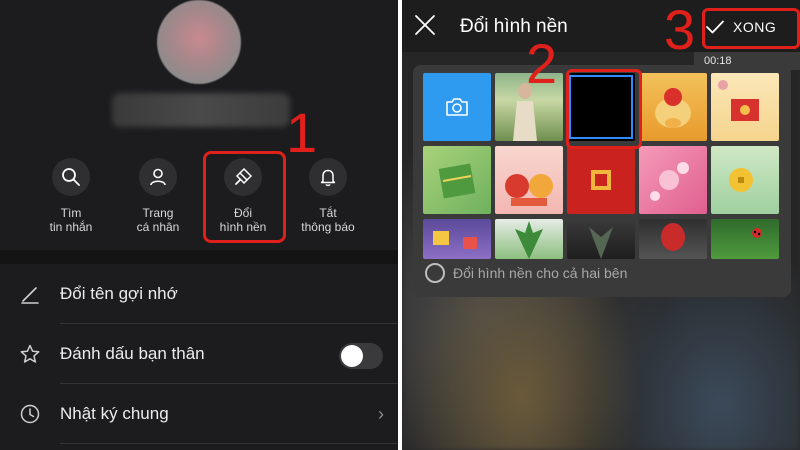 This screenshot has width=800, height=450. Describe the element at coordinates (542, 63) in the screenshot. I see `step2-number: 2` at that location.